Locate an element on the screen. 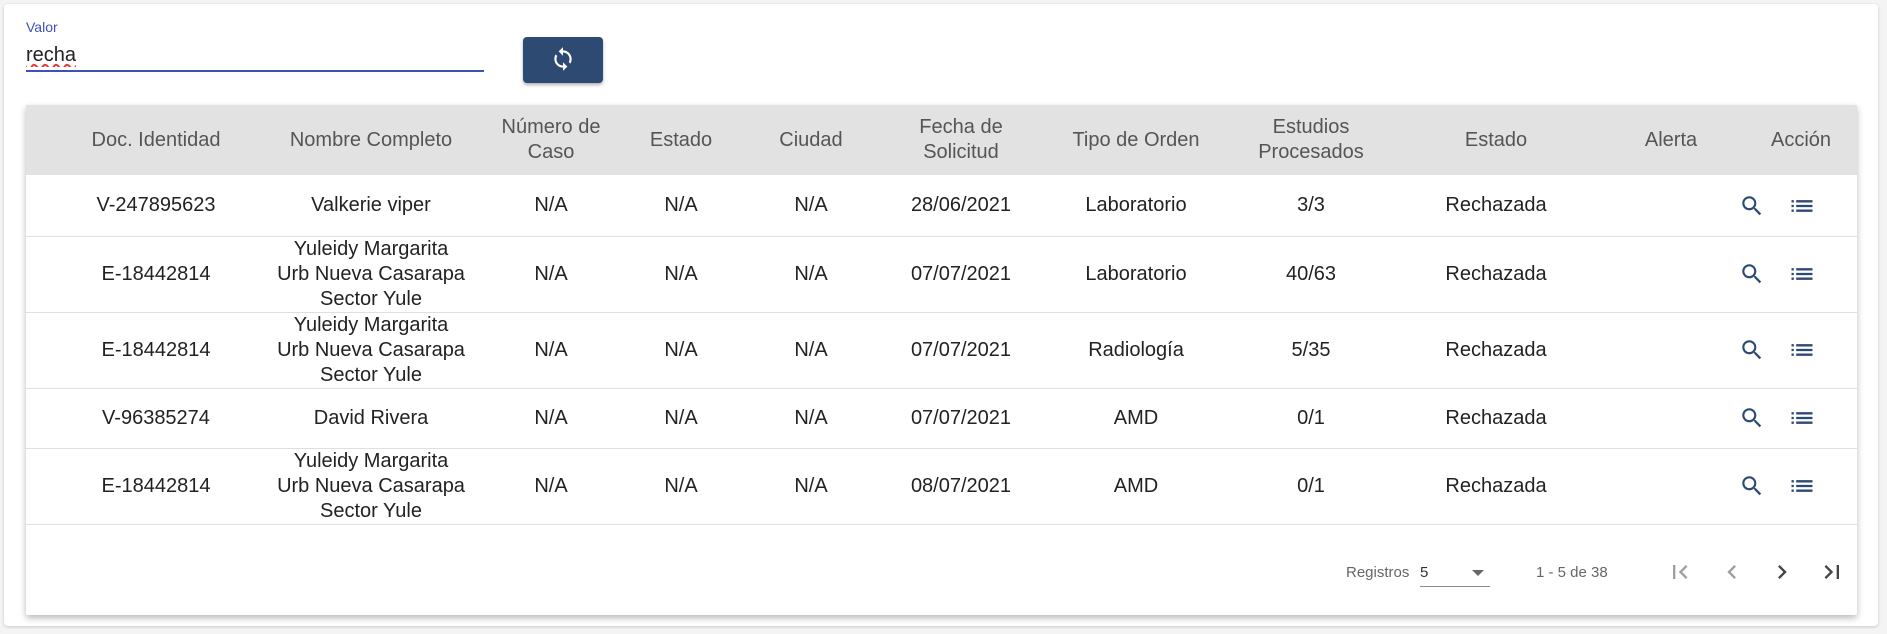 This screenshot has width=1887, height=634. header-nombre-completo: Nombre Completo is located at coordinates (371, 140).